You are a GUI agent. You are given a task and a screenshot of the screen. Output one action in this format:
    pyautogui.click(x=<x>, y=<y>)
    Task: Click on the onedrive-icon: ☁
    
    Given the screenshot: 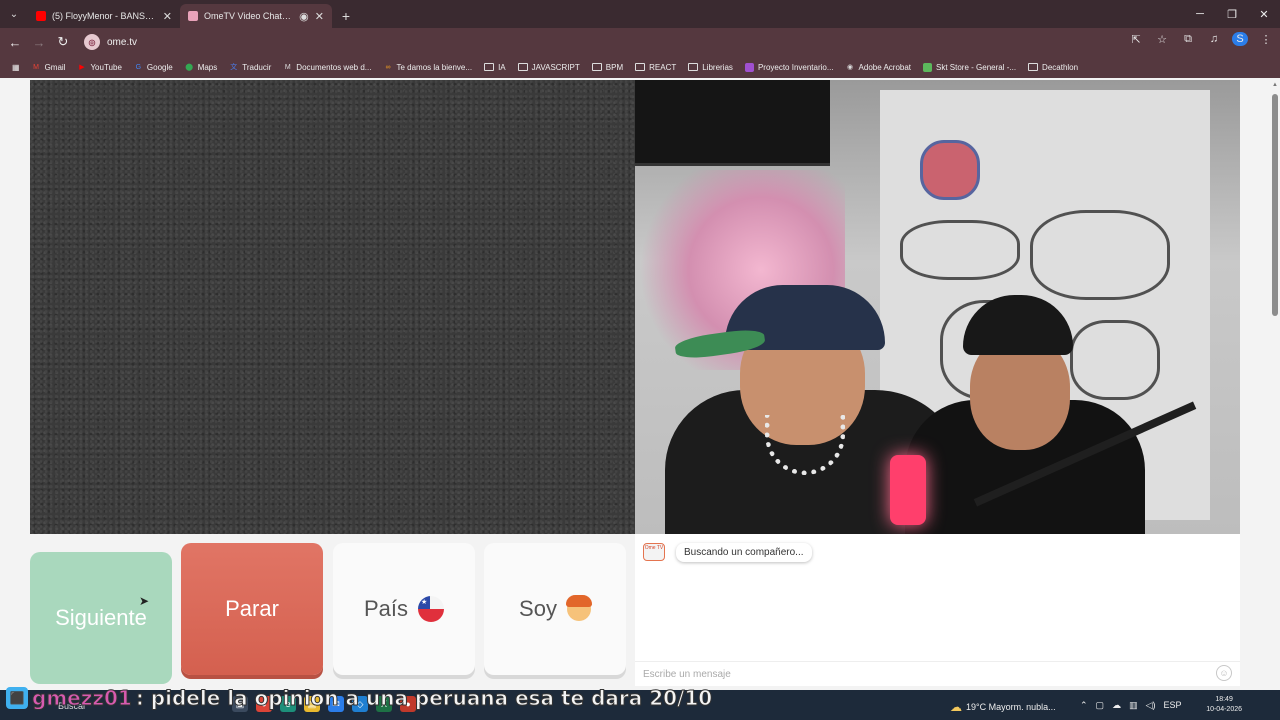 What is the action you would take?
    pyautogui.click(x=1116, y=705)
    